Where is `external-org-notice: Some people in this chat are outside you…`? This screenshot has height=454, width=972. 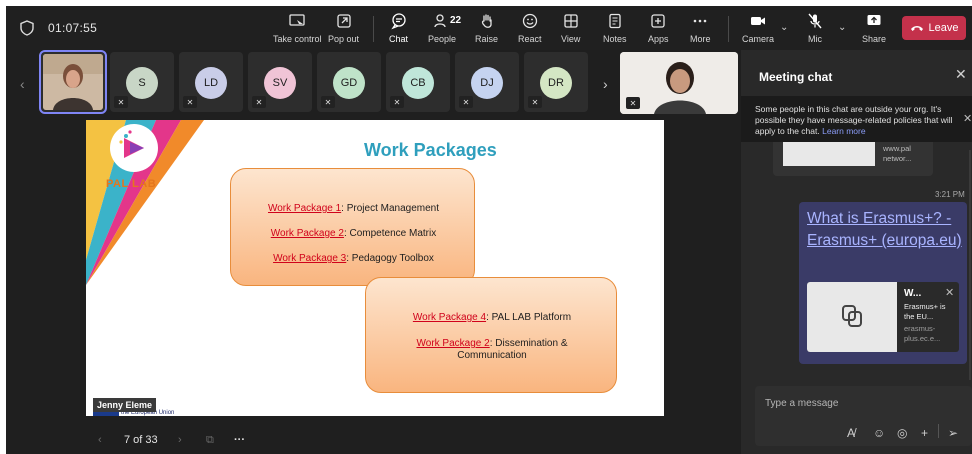
external-org-notice: Some people in this chat are outside you… is located at coordinates (856, 119).